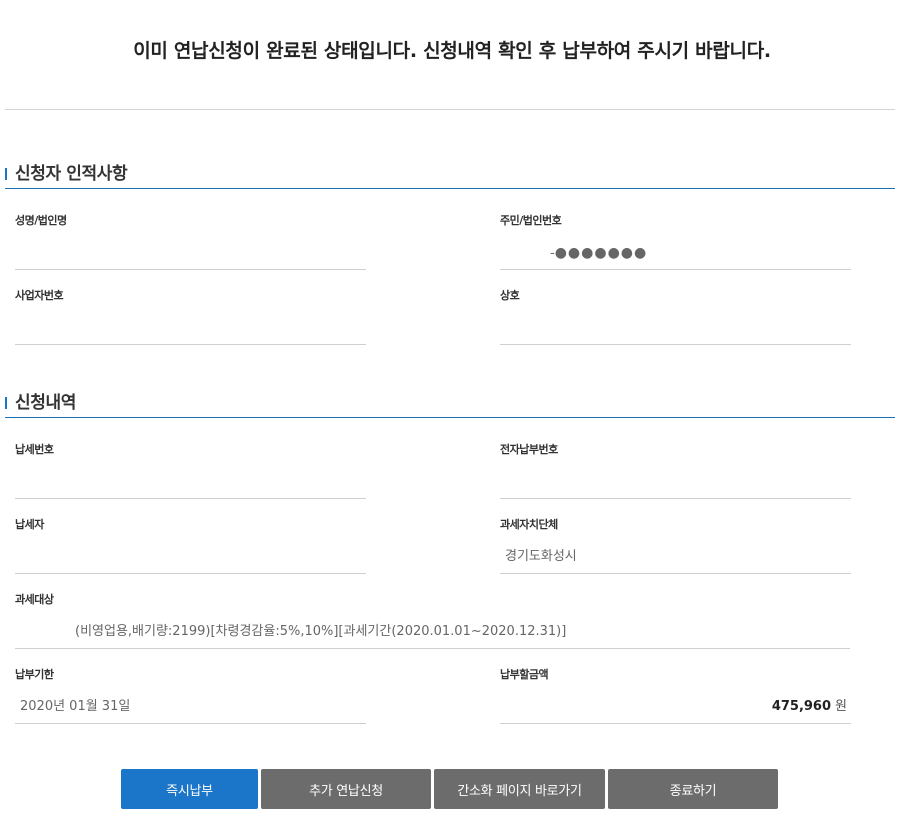 This screenshot has width=904, height=821. Describe the element at coordinates (34, 449) in the screenshot. I see `tax-number-label: 납세번호` at that location.